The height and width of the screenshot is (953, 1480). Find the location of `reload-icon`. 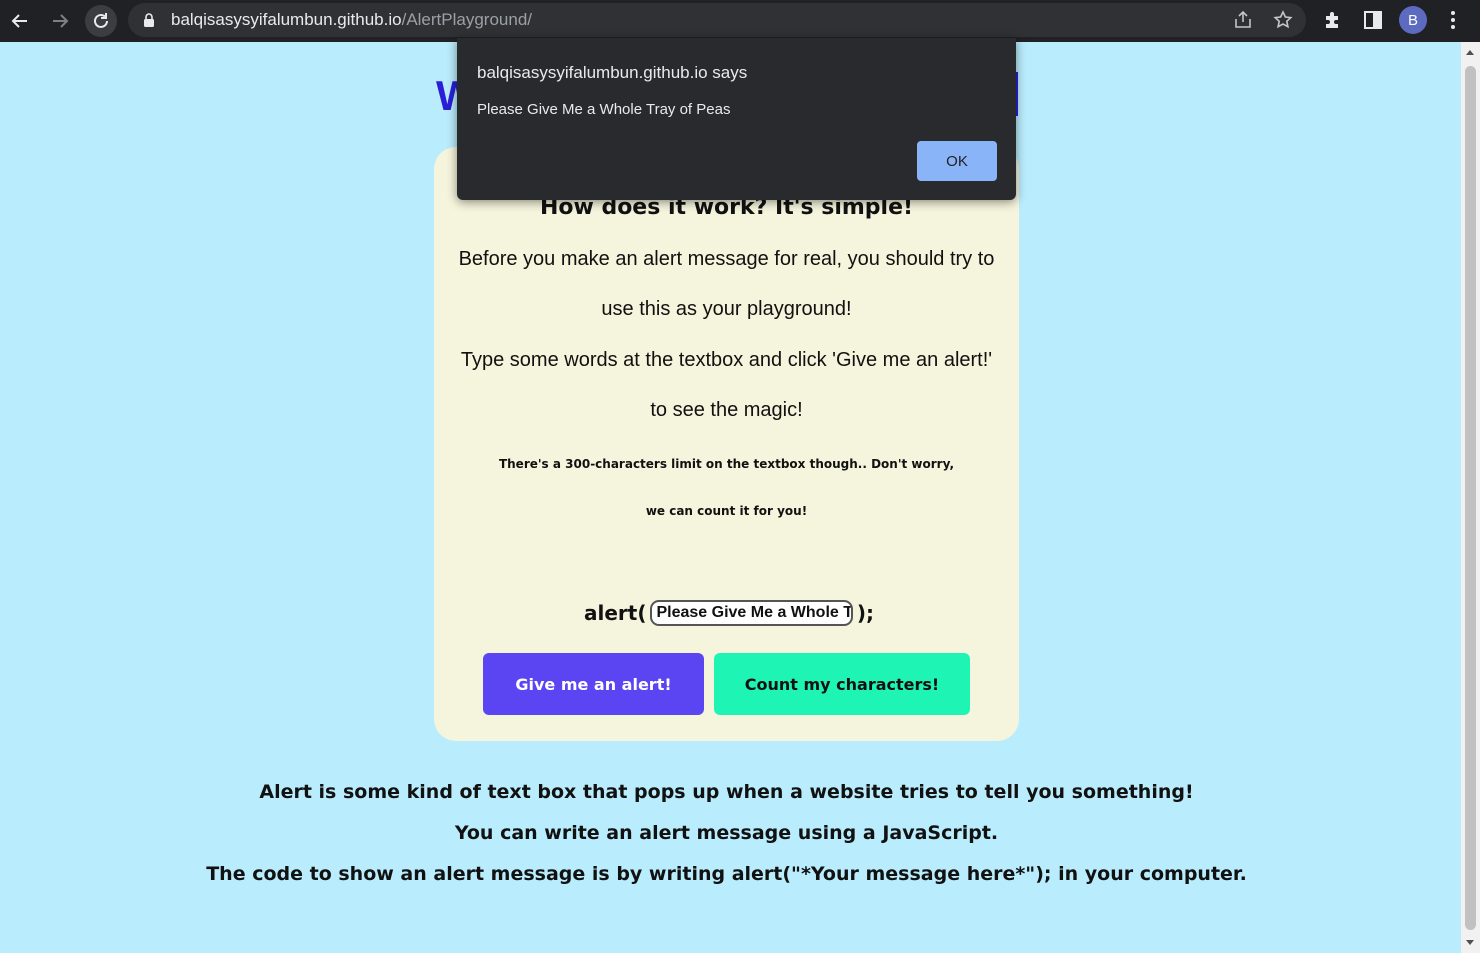

reload-icon is located at coordinates (101, 20).